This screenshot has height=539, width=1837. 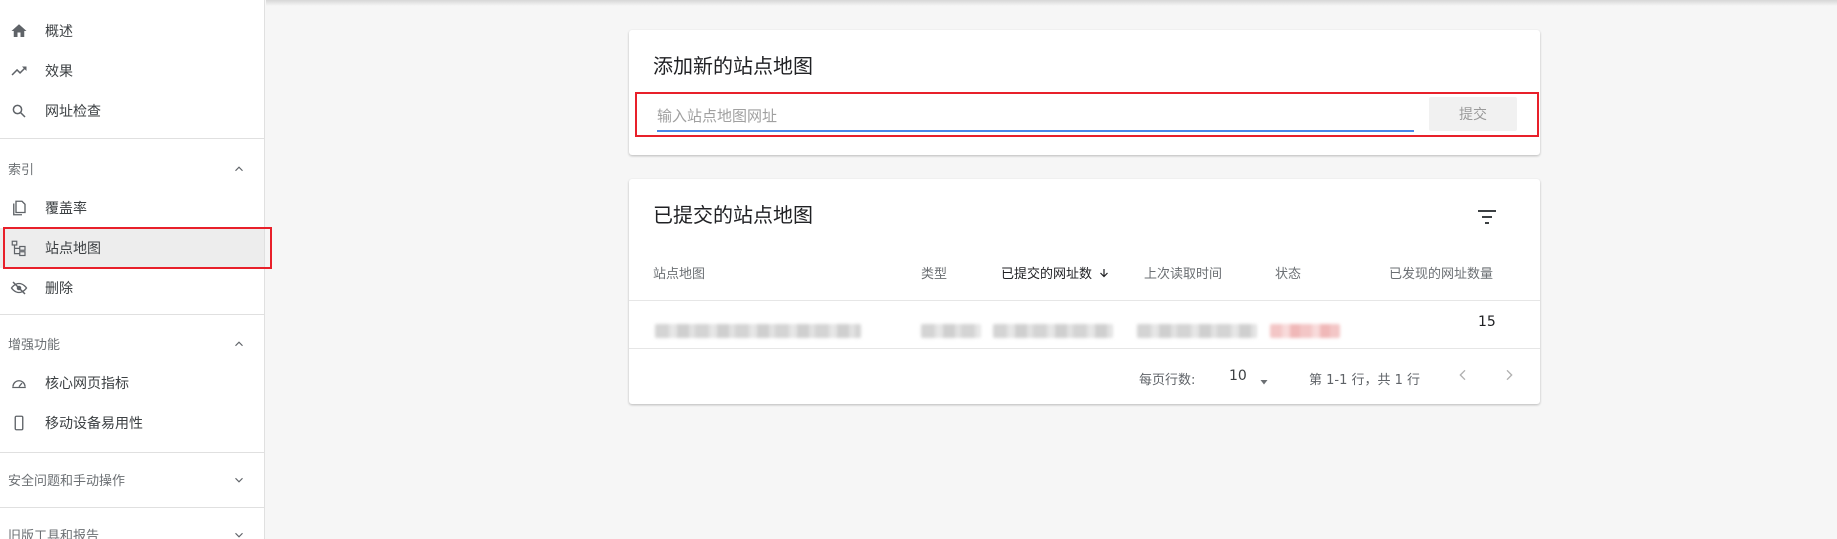 What do you see at coordinates (1035, 118) in the screenshot?
I see `sitemap-url-input` at bounding box center [1035, 118].